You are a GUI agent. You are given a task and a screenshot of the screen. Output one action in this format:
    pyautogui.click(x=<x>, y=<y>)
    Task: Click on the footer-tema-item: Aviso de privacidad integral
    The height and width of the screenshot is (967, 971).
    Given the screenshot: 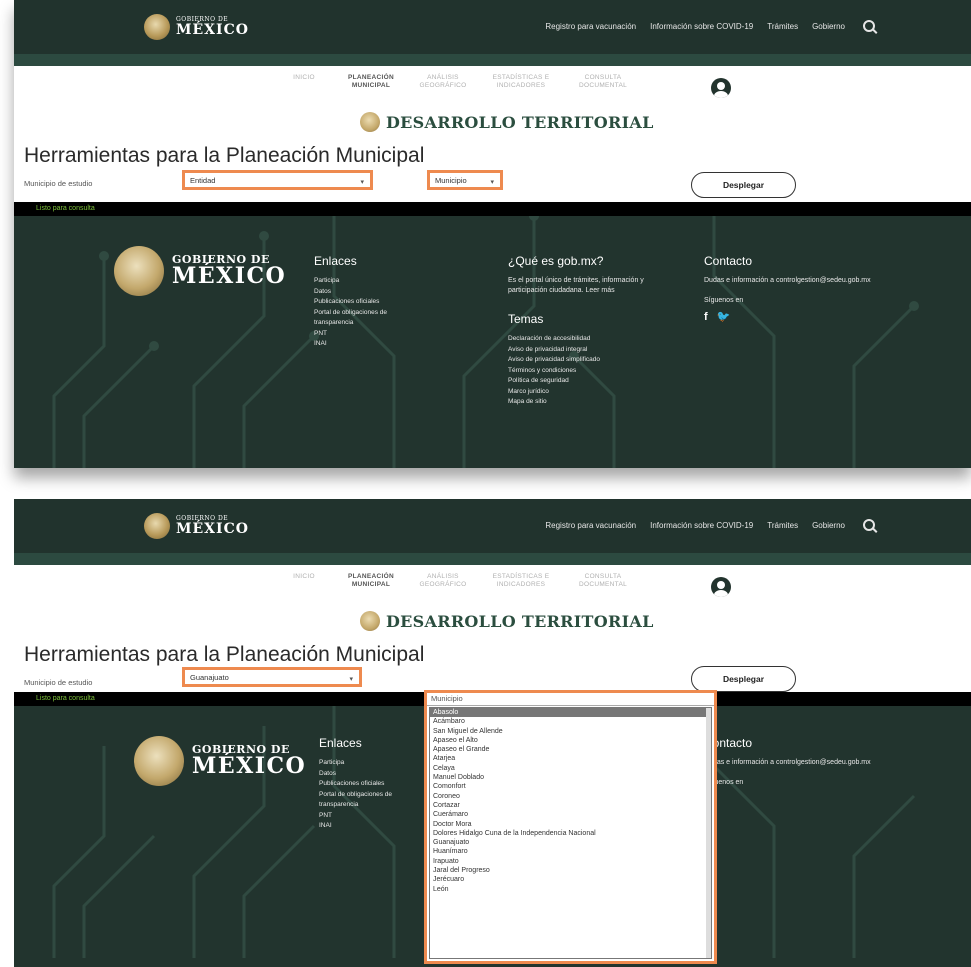 What is the action you would take?
    pyautogui.click(x=583, y=350)
    